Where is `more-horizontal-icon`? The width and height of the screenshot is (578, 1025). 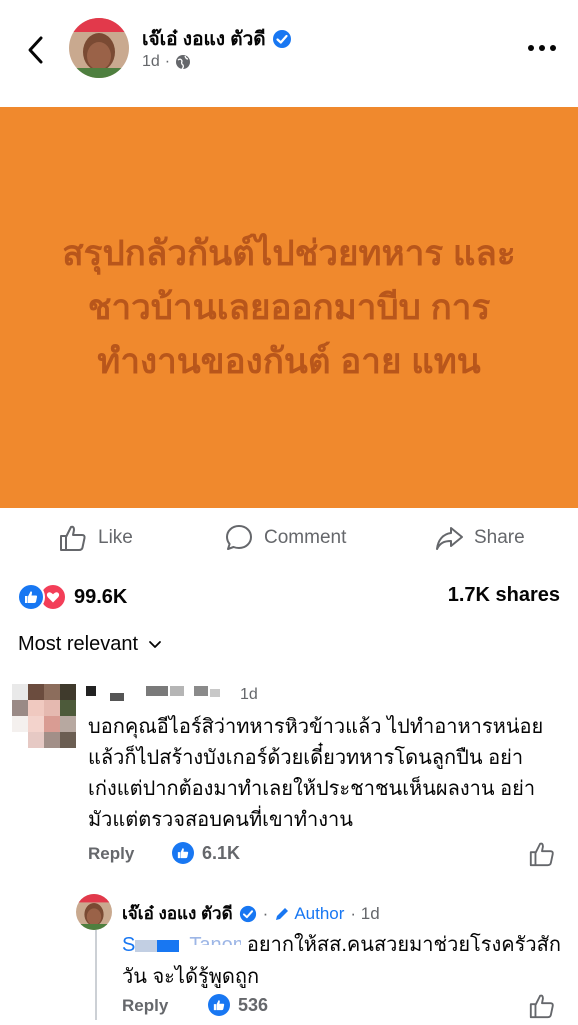 more-horizontal-icon is located at coordinates (531, 48).